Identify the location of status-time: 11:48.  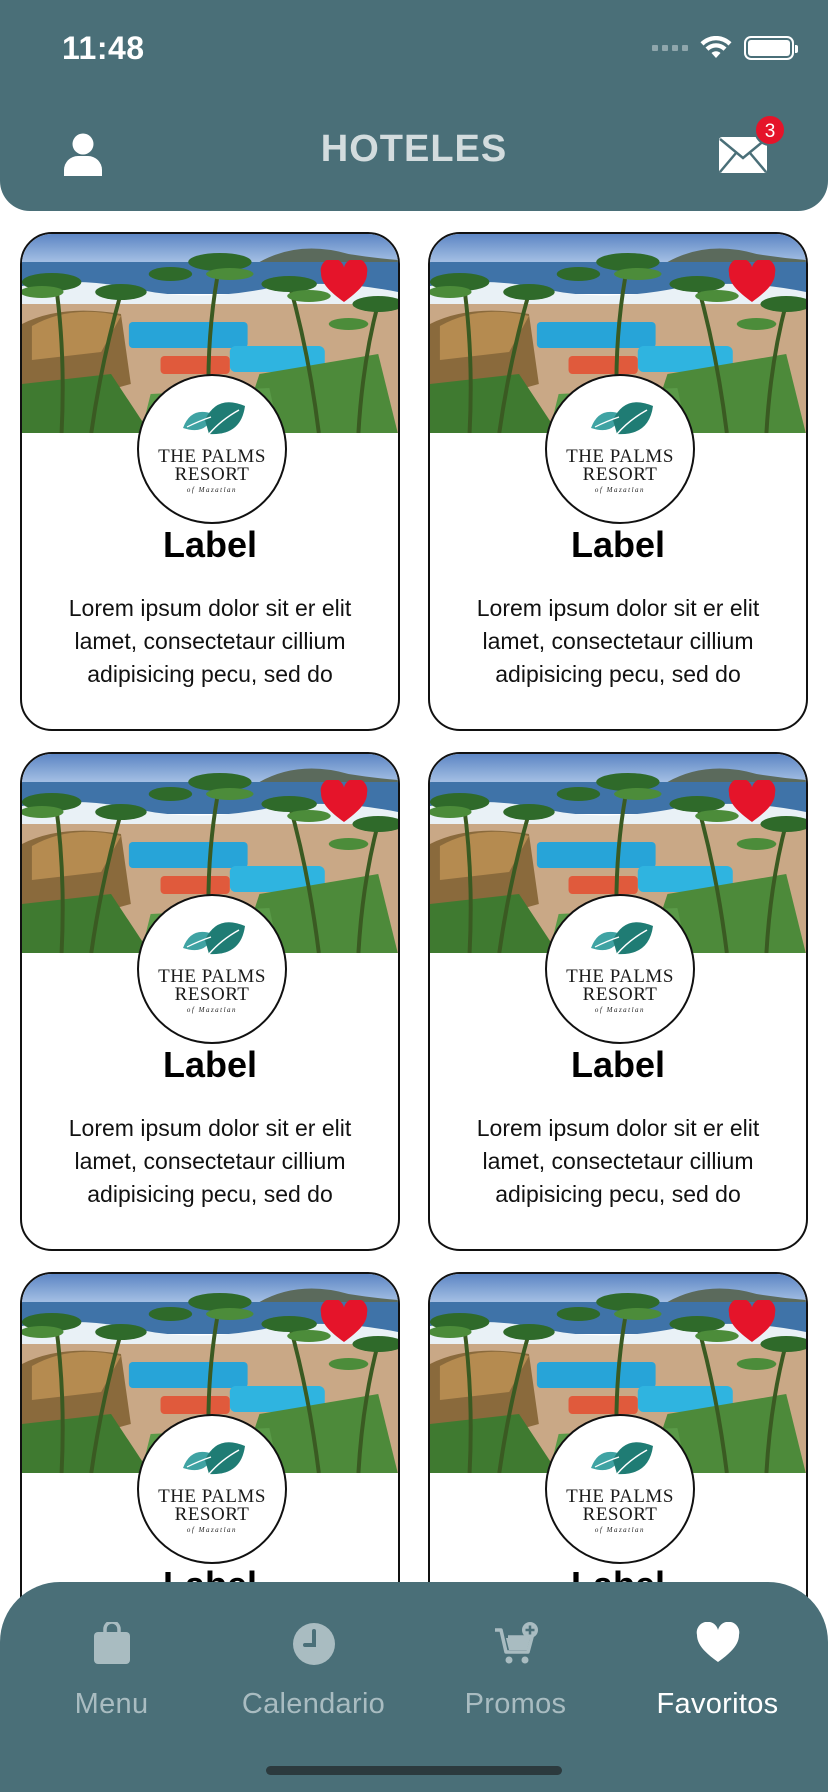
(103, 48).